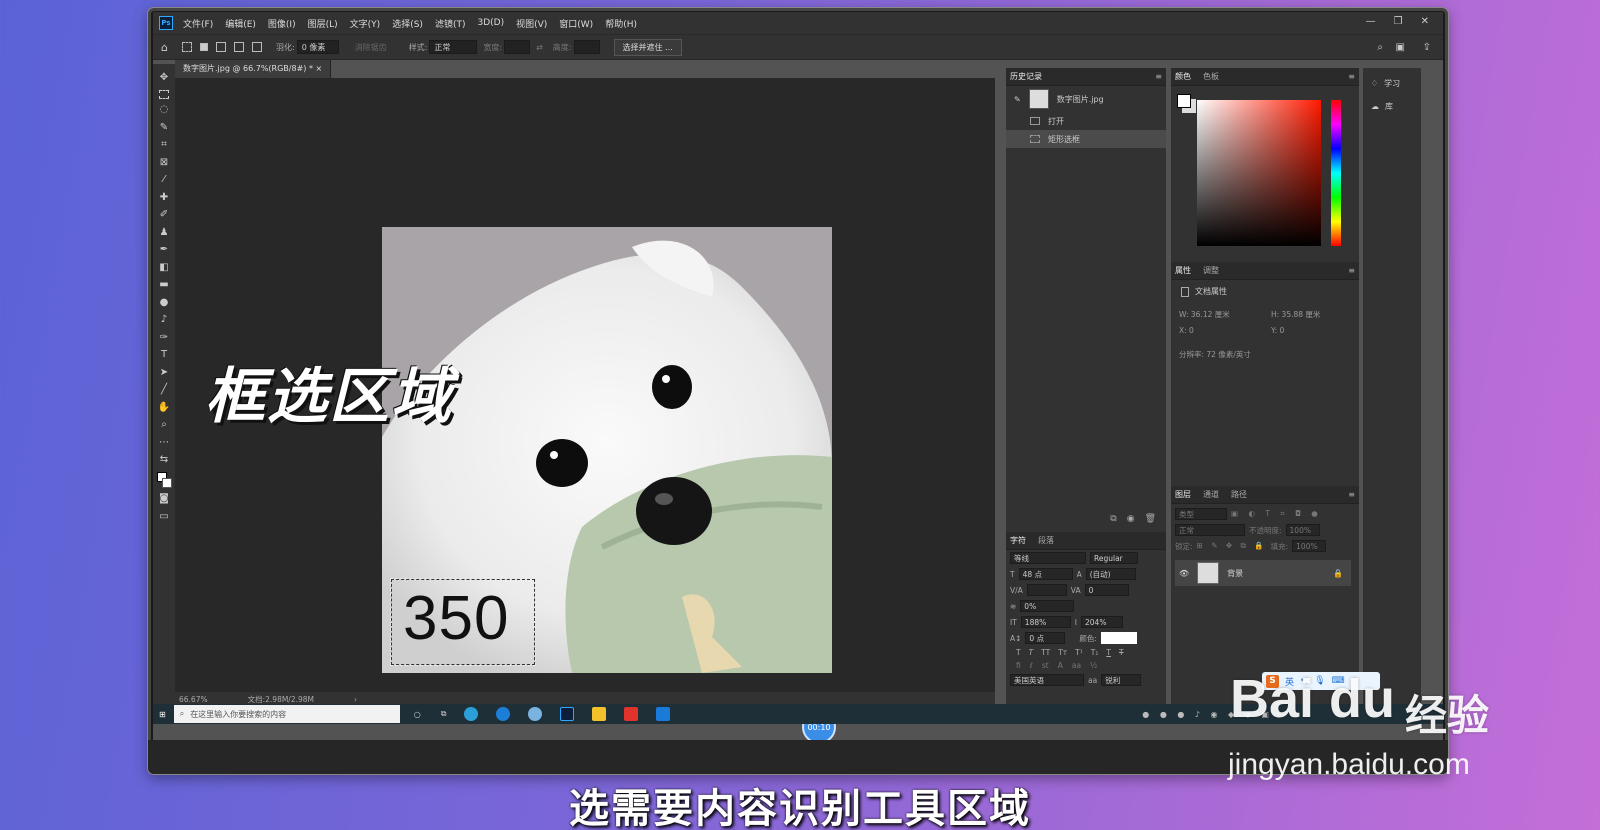 This screenshot has width=1600, height=830. Describe the element at coordinates (1079, 652) in the screenshot. I see `superscript-icon: T¹` at that location.